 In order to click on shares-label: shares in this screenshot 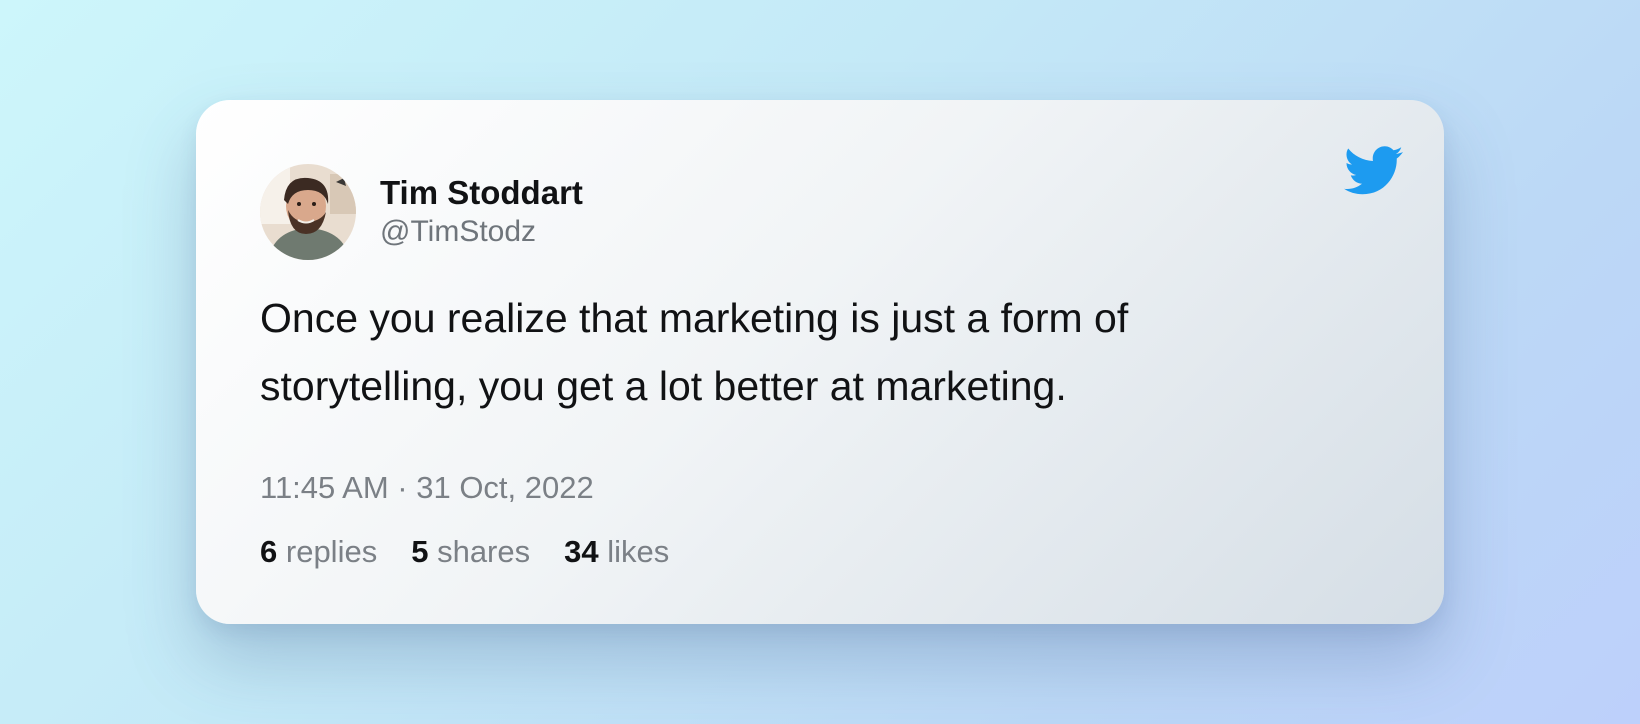, I will do `click(484, 551)`.